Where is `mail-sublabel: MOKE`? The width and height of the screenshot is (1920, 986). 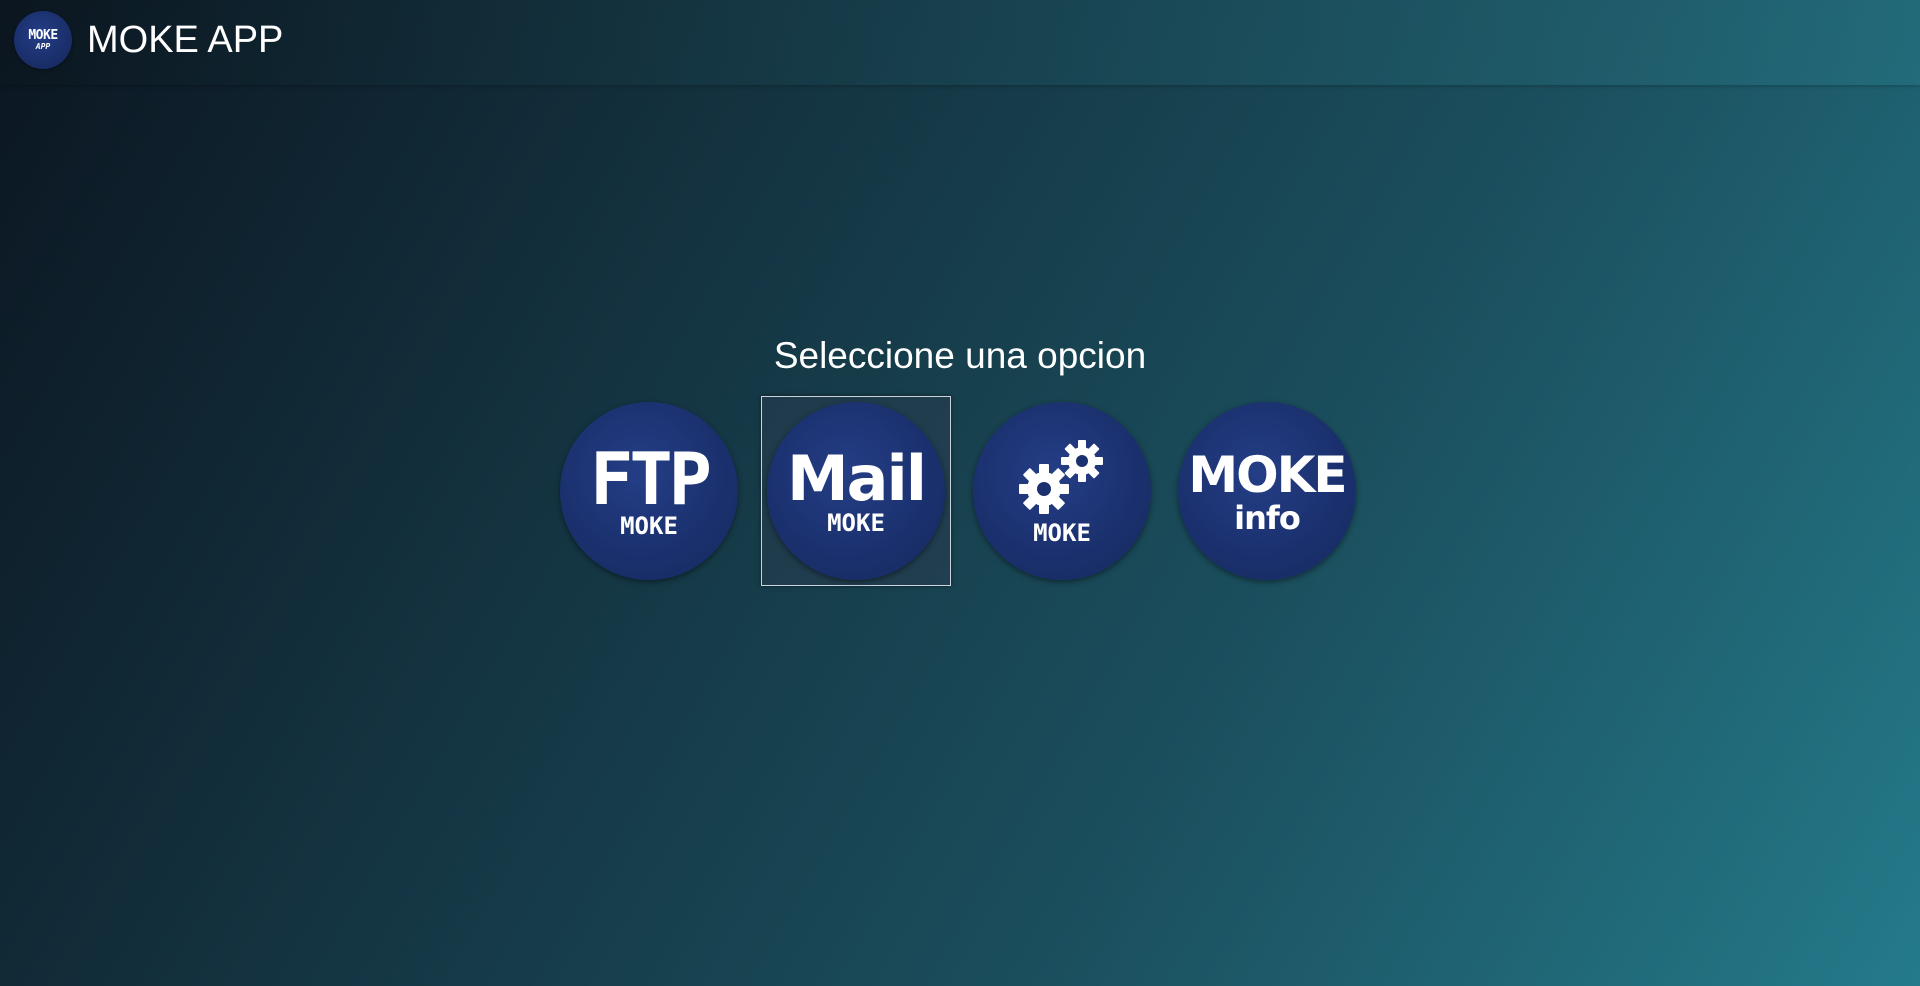
mail-sublabel: MOKE is located at coordinates (856, 523).